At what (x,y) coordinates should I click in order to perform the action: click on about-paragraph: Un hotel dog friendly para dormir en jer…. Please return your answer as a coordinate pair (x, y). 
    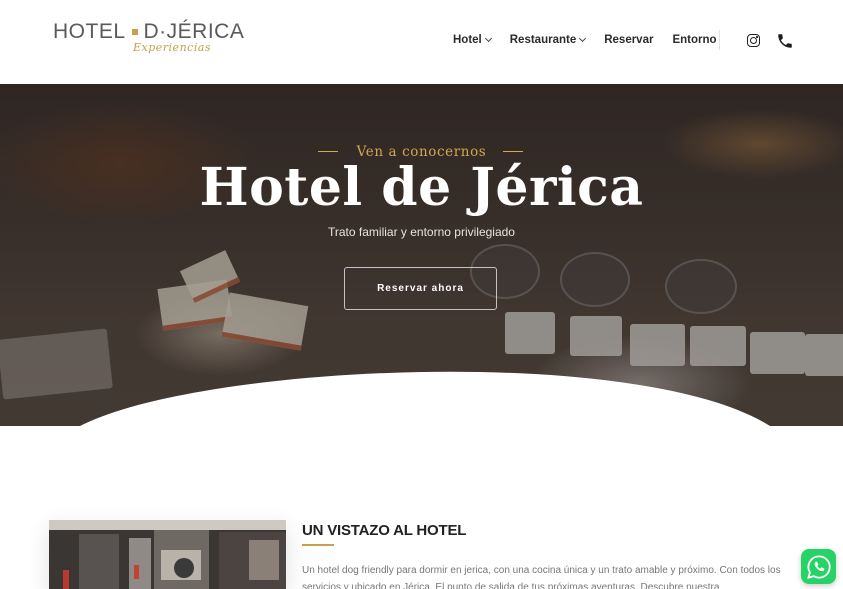
    Looking at the image, I should click on (541, 577).